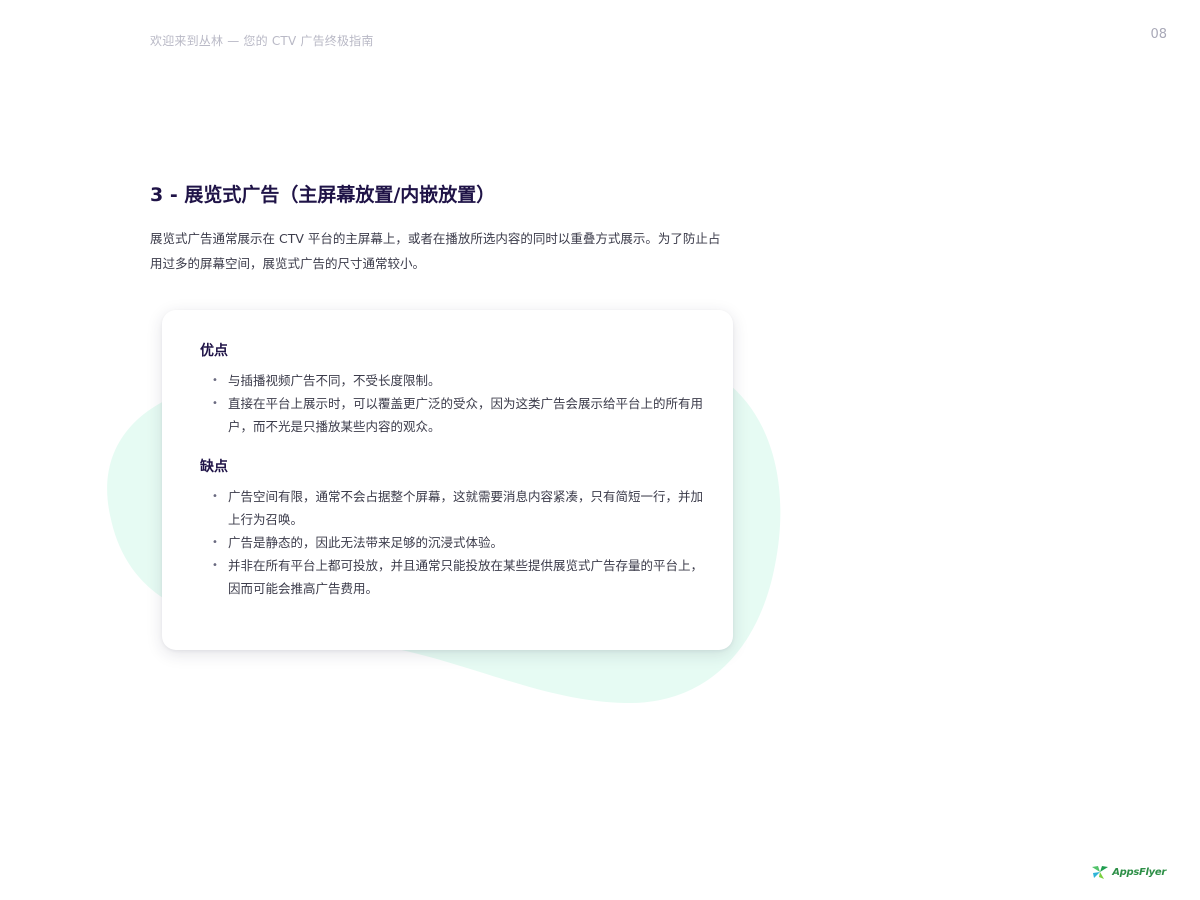  I want to click on list-item-text: 广告是静态的，因此无法带来足够的沉浸式体验。, so click(366, 542).